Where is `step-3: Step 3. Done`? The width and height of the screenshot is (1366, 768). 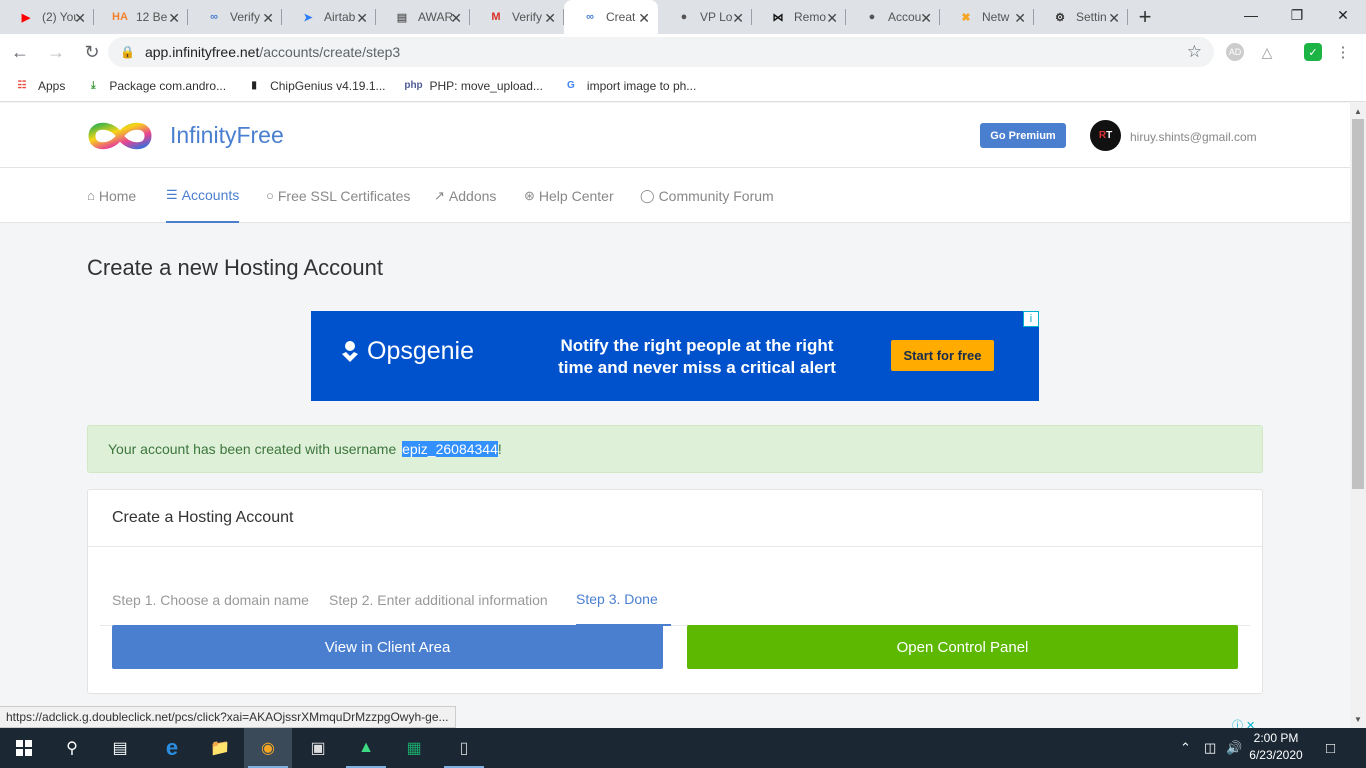 step-3: Step 3. Done is located at coordinates (623, 600).